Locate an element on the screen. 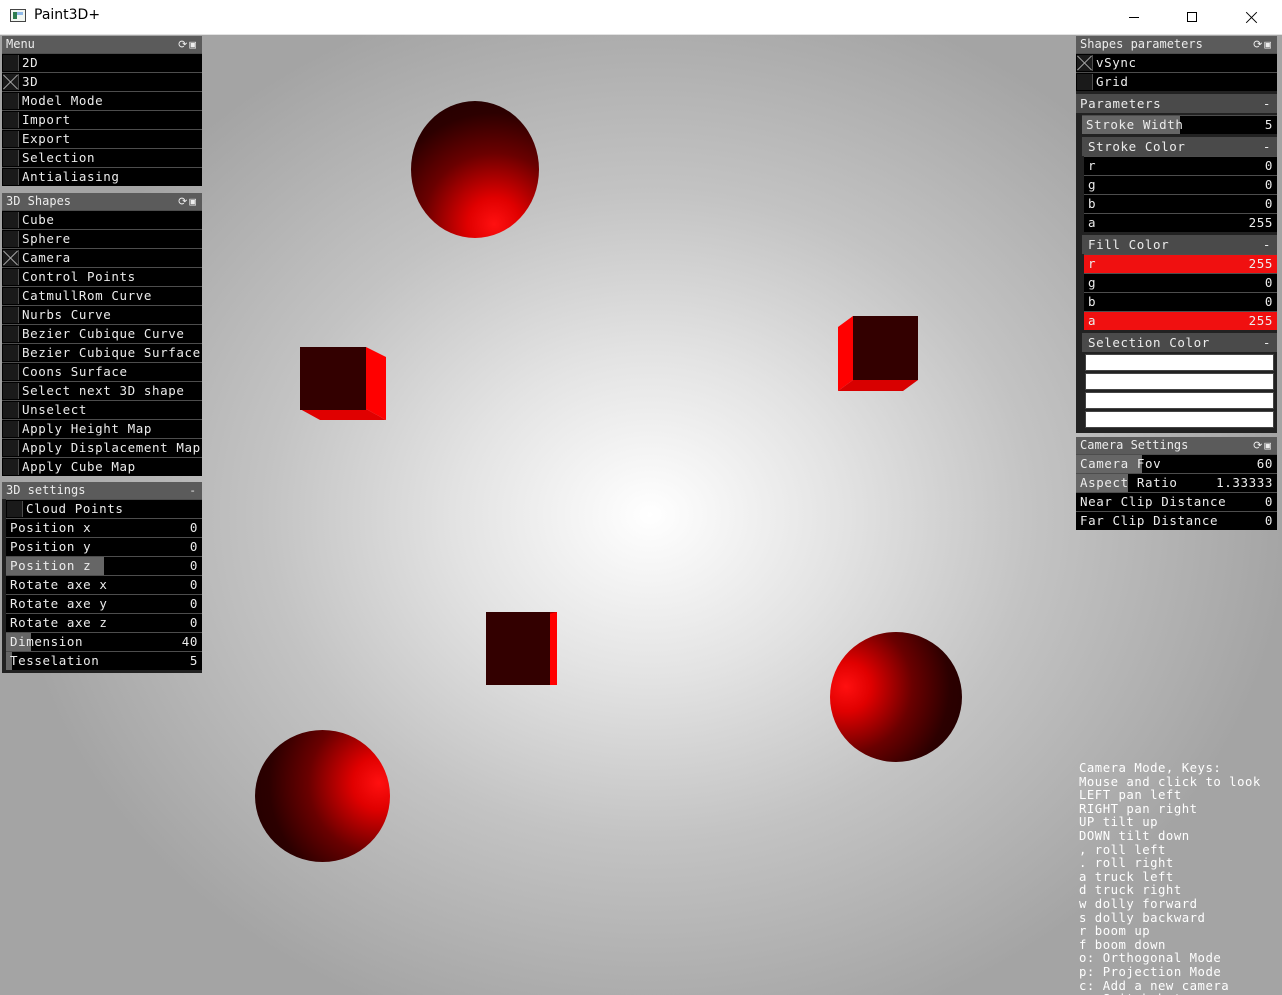 This screenshot has height=995, width=1282. settings-panel-header: 3D settings - is located at coordinates (102, 490).